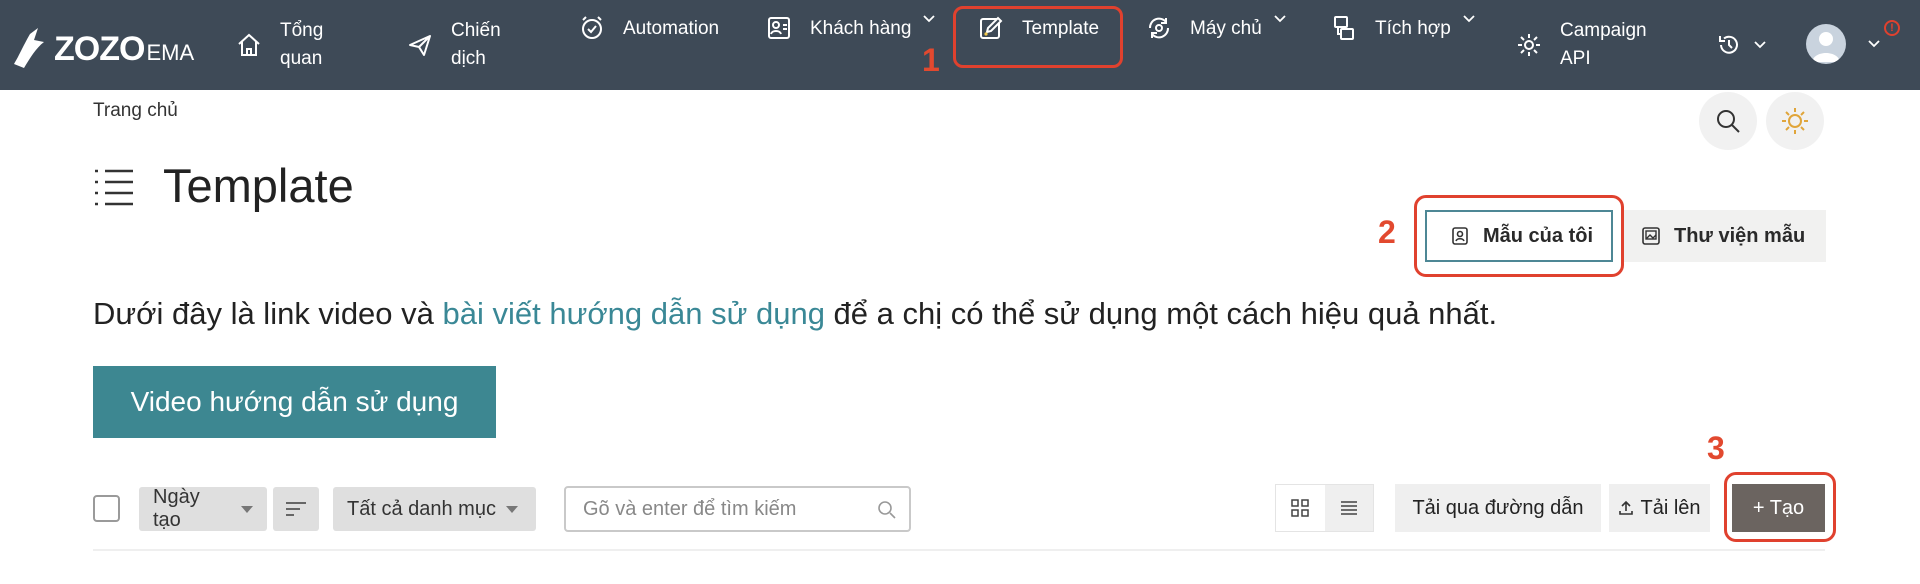 Image resolution: width=1920 pixels, height=584 pixels. I want to click on grid-icon, so click(1300, 508).